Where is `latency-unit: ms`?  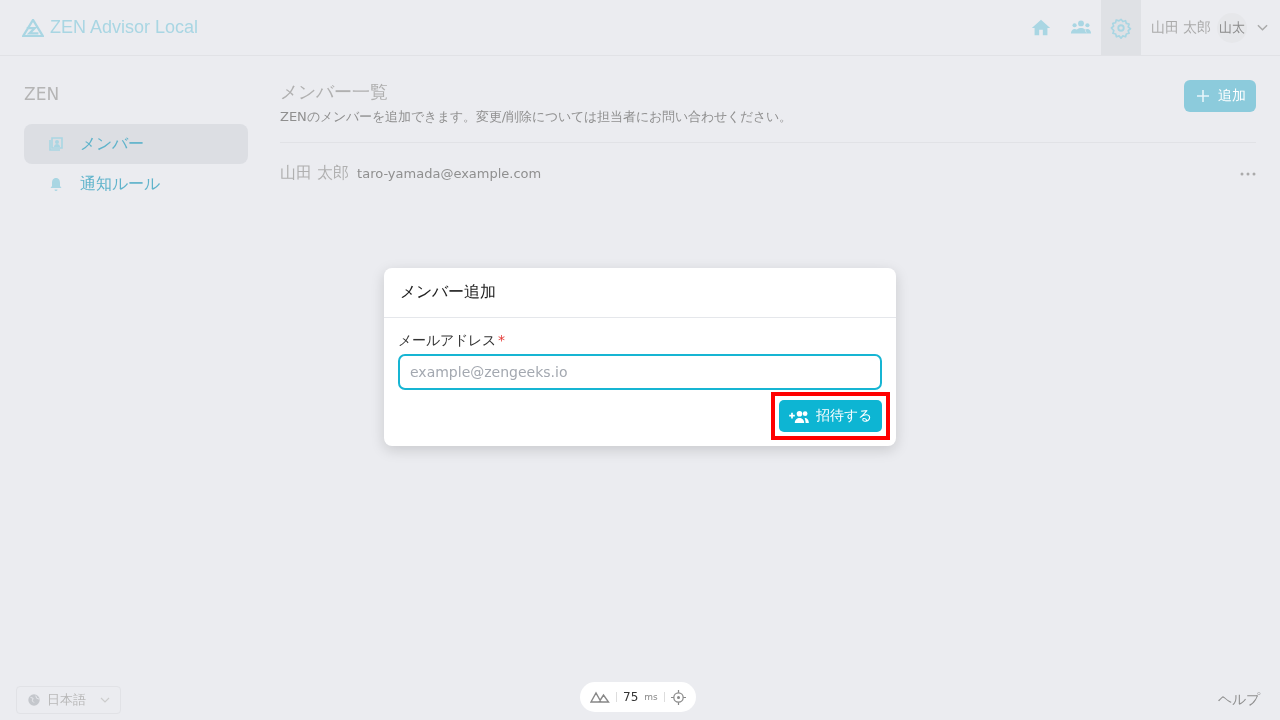
latency-unit: ms is located at coordinates (651, 697).